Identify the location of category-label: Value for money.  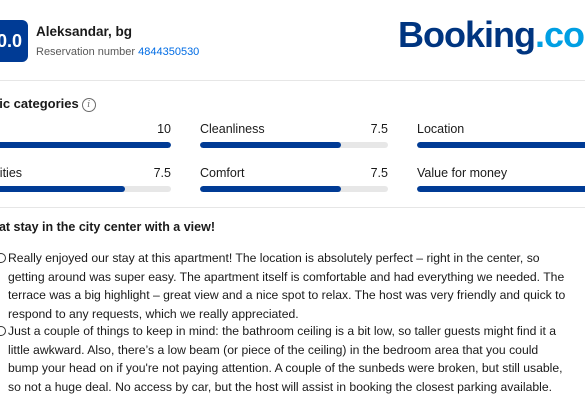
(462, 173).